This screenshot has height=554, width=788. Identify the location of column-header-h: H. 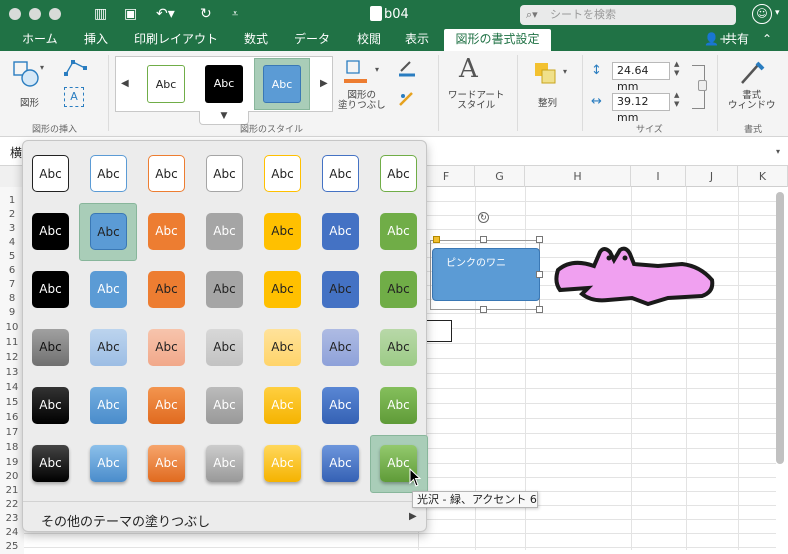
(578, 176).